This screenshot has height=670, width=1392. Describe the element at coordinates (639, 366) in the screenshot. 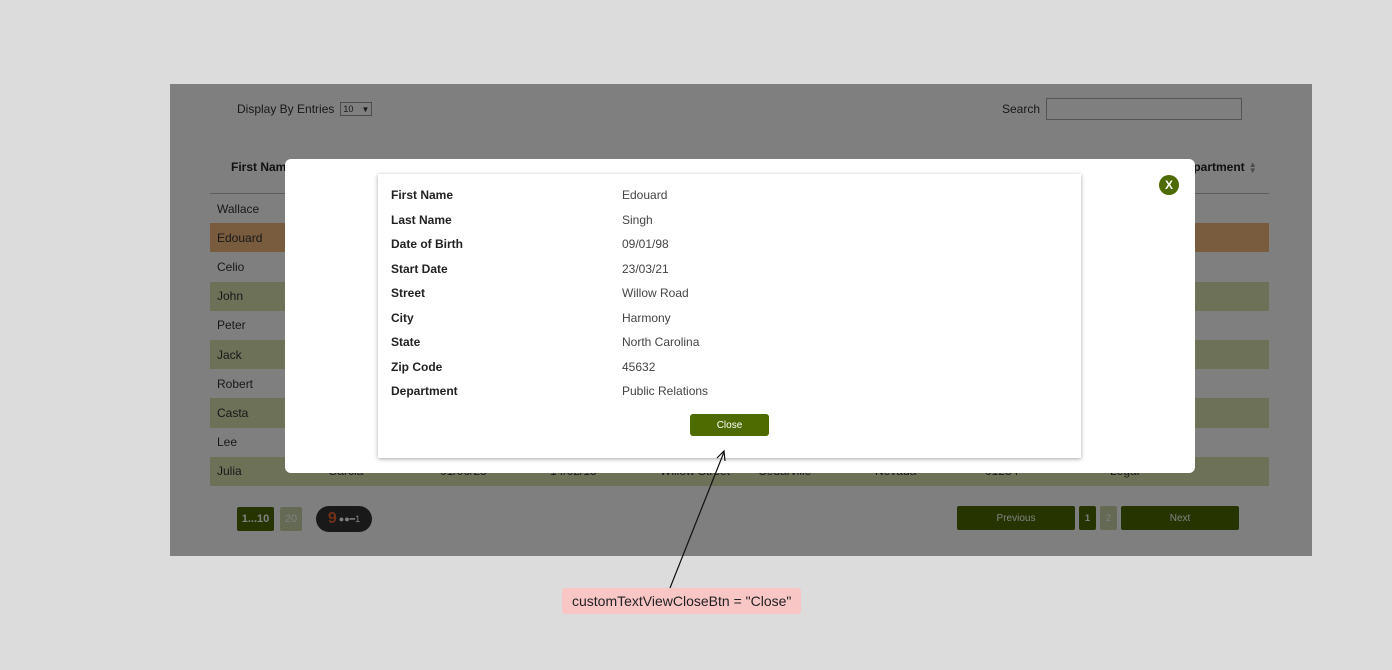

I see `detail-value: 45632` at that location.